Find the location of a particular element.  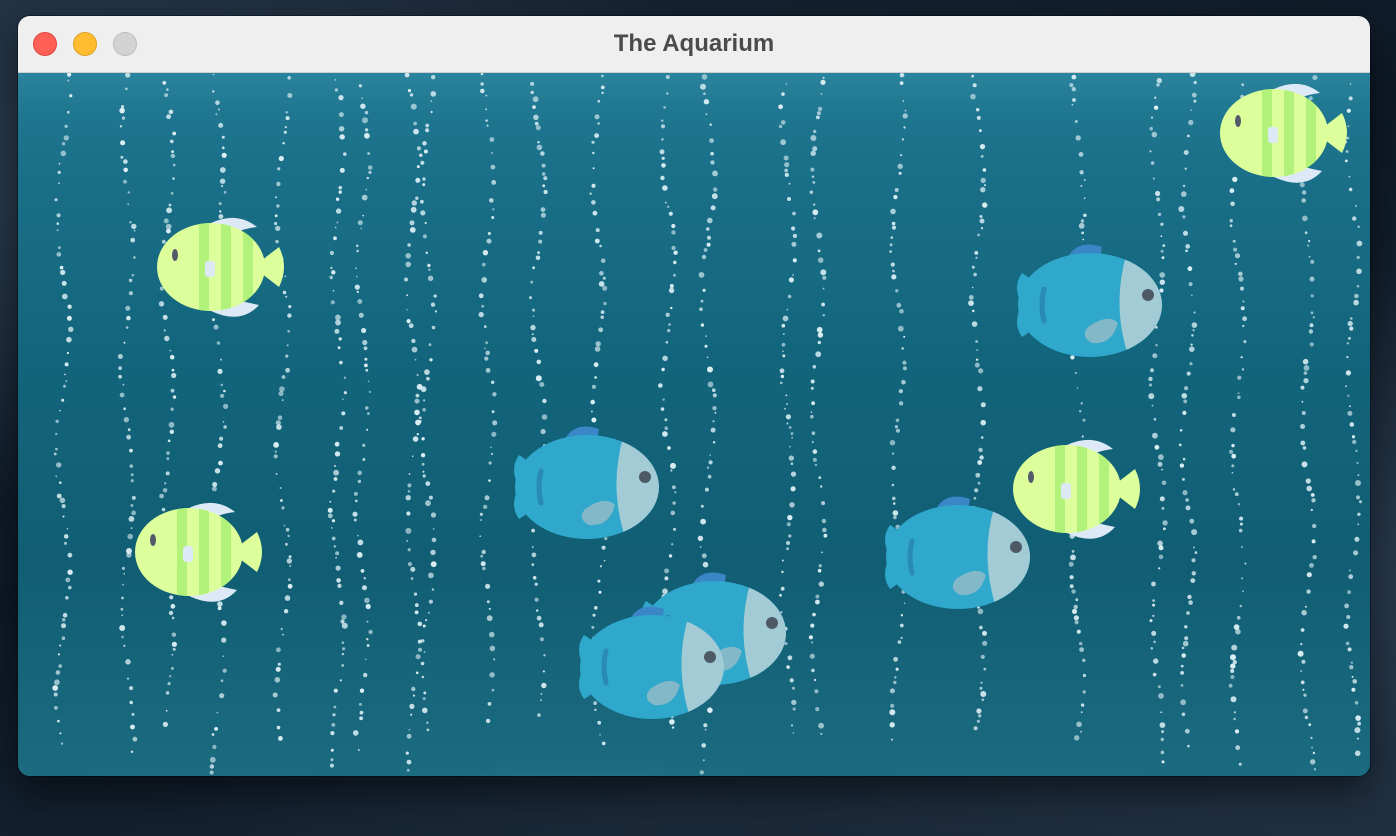

window-title: The Aquarium is located at coordinates (694, 43).